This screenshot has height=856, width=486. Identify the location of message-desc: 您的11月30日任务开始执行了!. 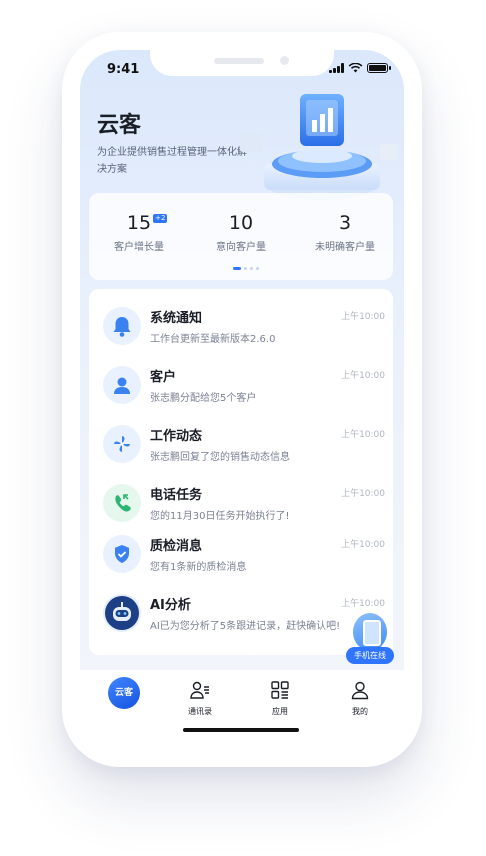
(220, 516).